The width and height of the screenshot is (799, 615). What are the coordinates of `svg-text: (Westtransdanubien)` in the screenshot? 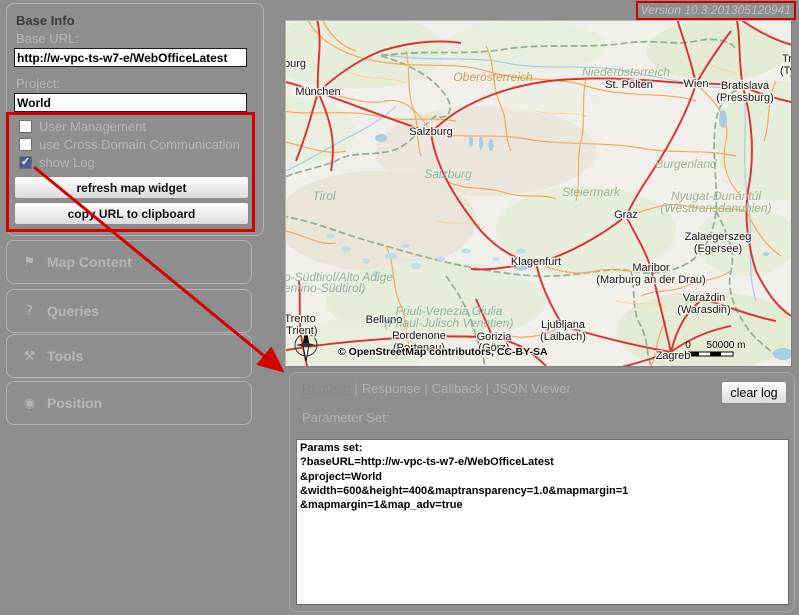 It's located at (715, 208).